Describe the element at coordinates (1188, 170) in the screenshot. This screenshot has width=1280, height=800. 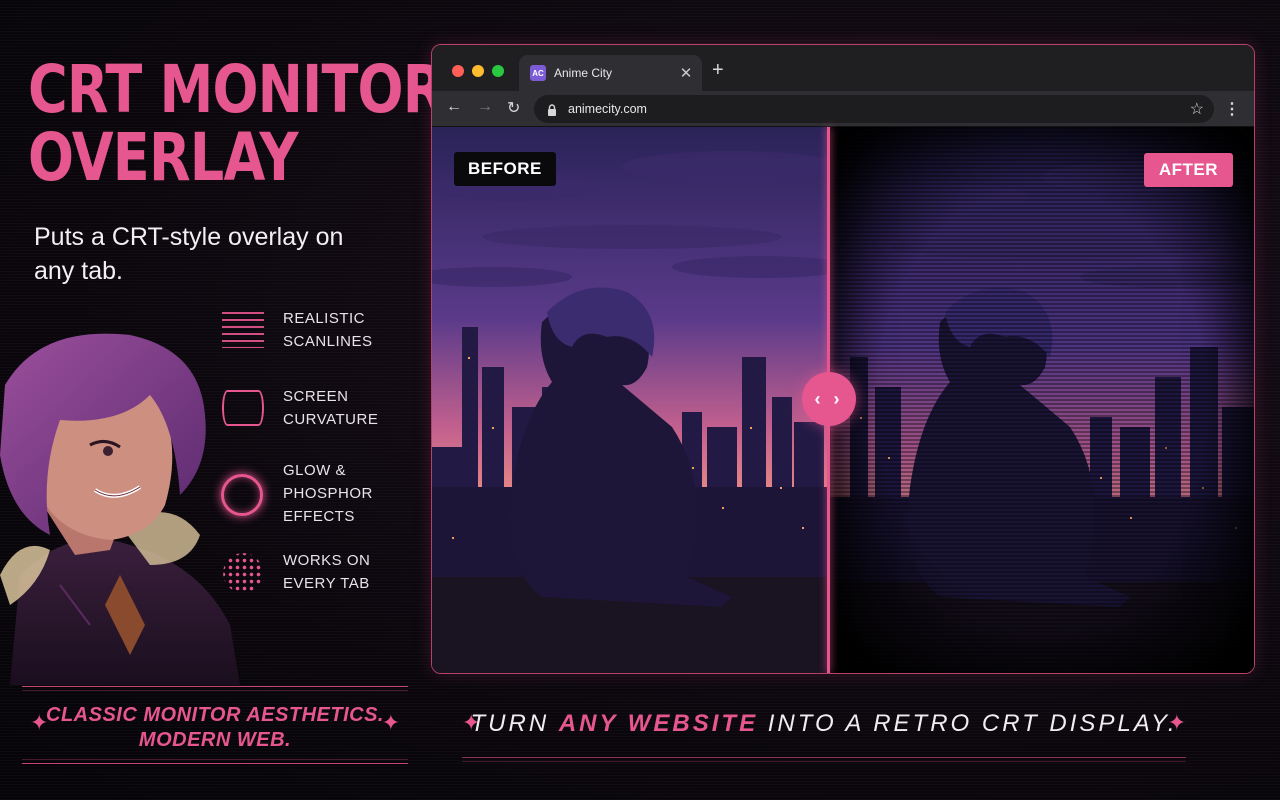
I see `after-label: AFTER` at that location.